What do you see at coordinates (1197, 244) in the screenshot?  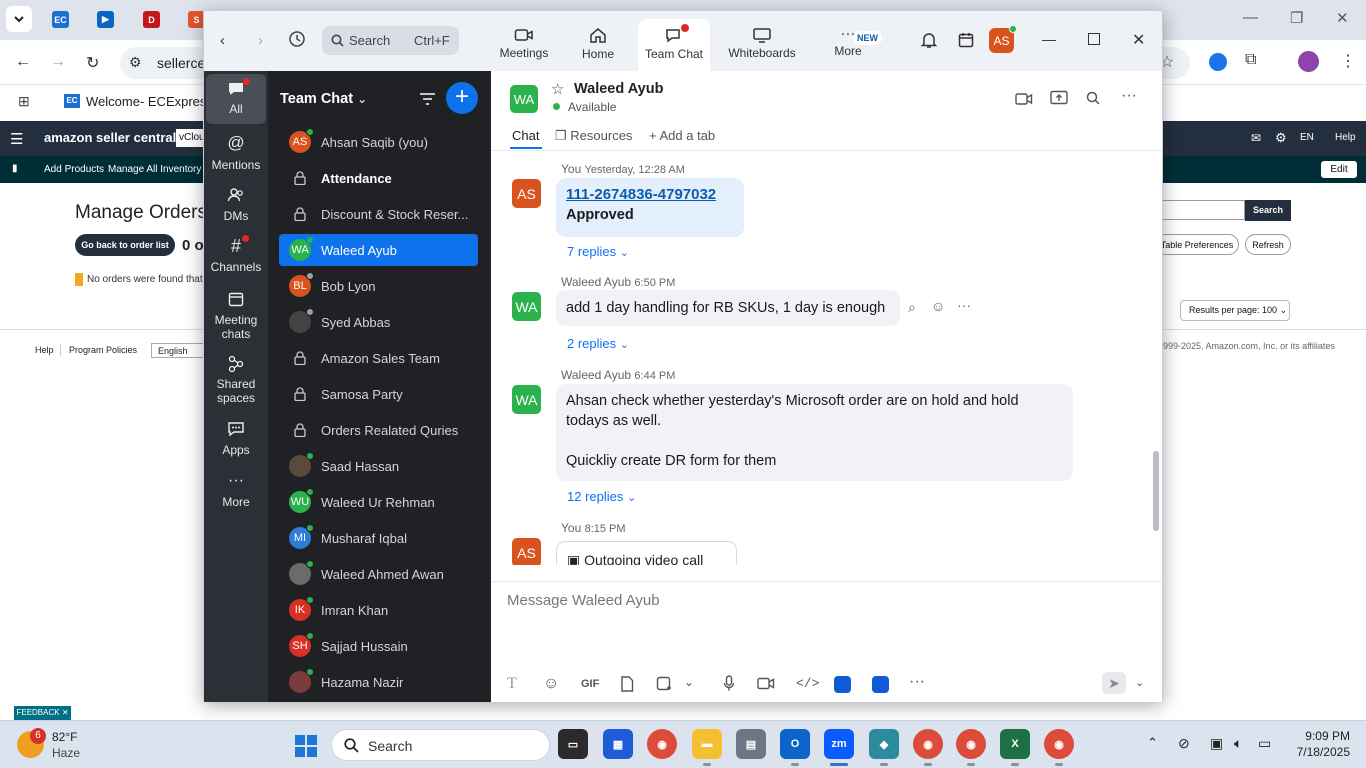 I see `table-preferences-button: Table Preferences` at bounding box center [1197, 244].